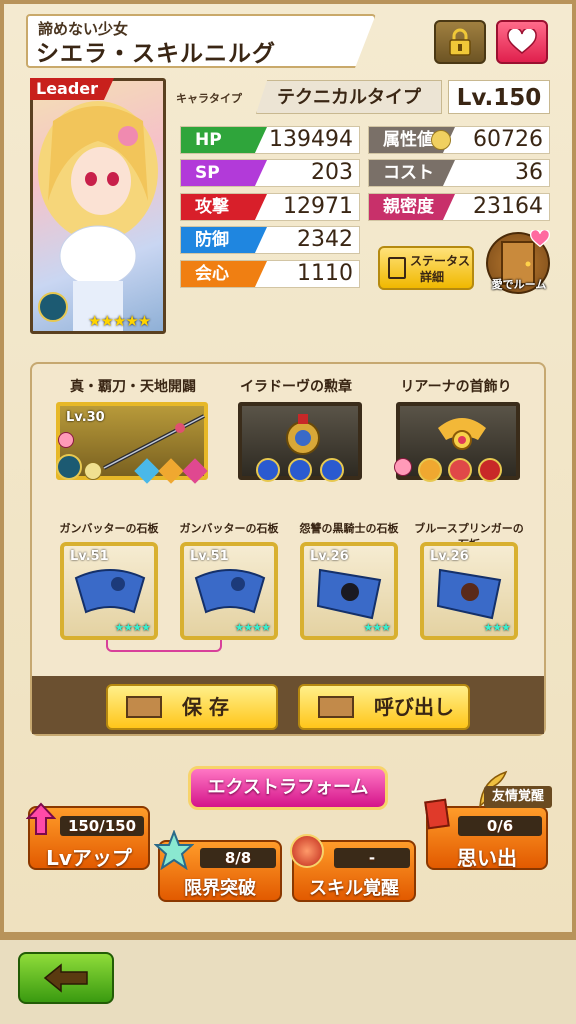  What do you see at coordinates (270, 274) in the screenshot?
I see `stat-row-critical: 会心 1110` at bounding box center [270, 274].